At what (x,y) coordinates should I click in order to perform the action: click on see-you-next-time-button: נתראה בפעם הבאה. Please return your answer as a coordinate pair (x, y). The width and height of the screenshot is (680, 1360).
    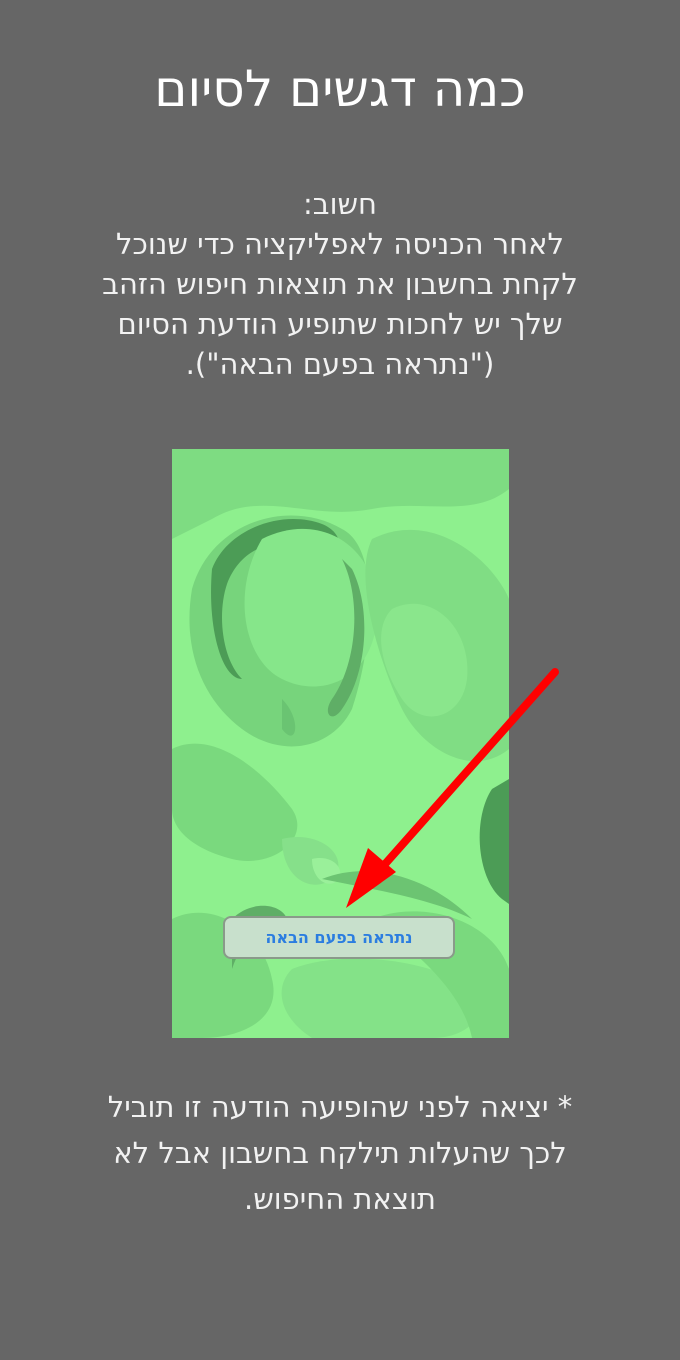
    Looking at the image, I should click on (339, 937).